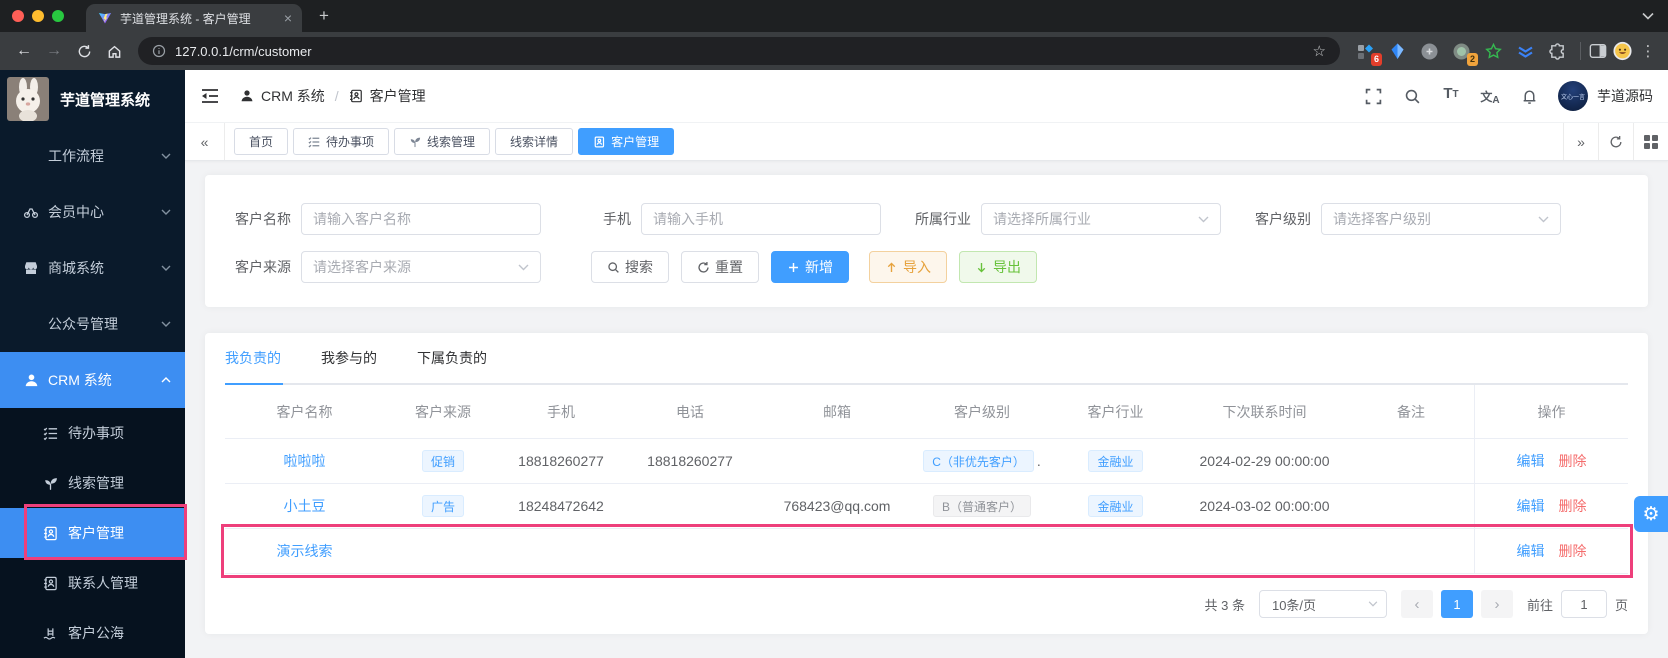 The width and height of the screenshot is (1668, 658). What do you see at coordinates (1529, 96) in the screenshot?
I see `bell-icon` at bounding box center [1529, 96].